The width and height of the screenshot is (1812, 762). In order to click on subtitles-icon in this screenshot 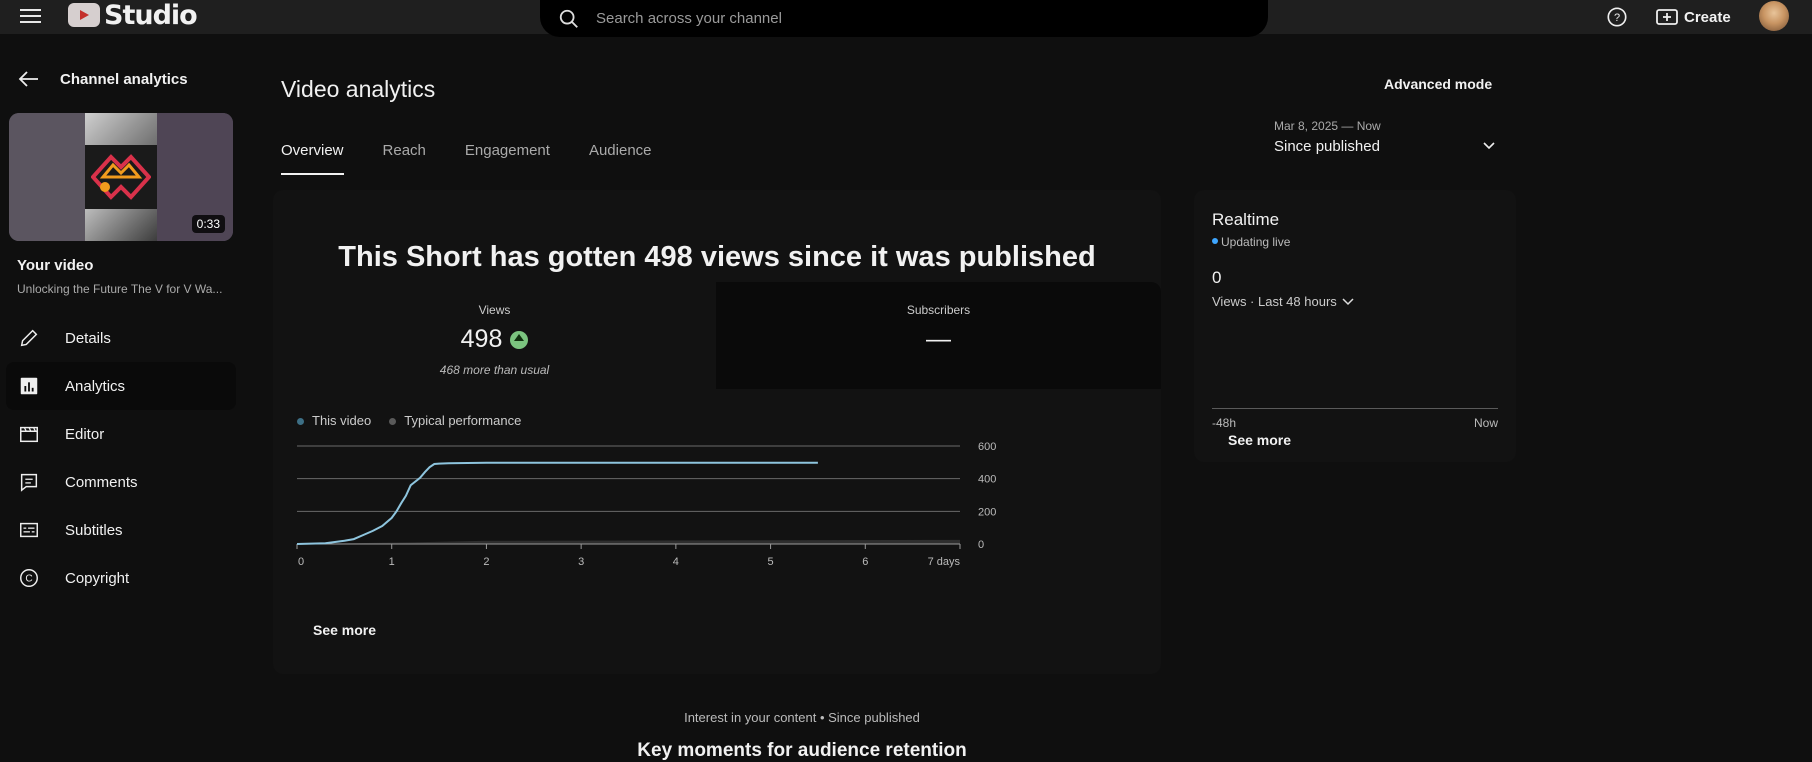, I will do `click(29, 530)`.